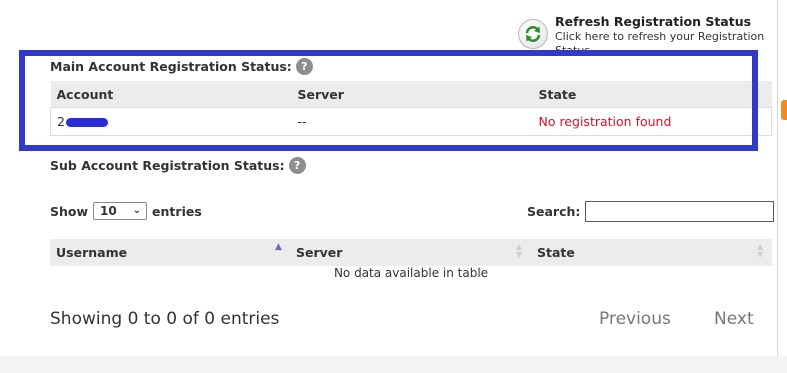  What do you see at coordinates (777, 178) in the screenshot?
I see `right-border` at bounding box center [777, 178].